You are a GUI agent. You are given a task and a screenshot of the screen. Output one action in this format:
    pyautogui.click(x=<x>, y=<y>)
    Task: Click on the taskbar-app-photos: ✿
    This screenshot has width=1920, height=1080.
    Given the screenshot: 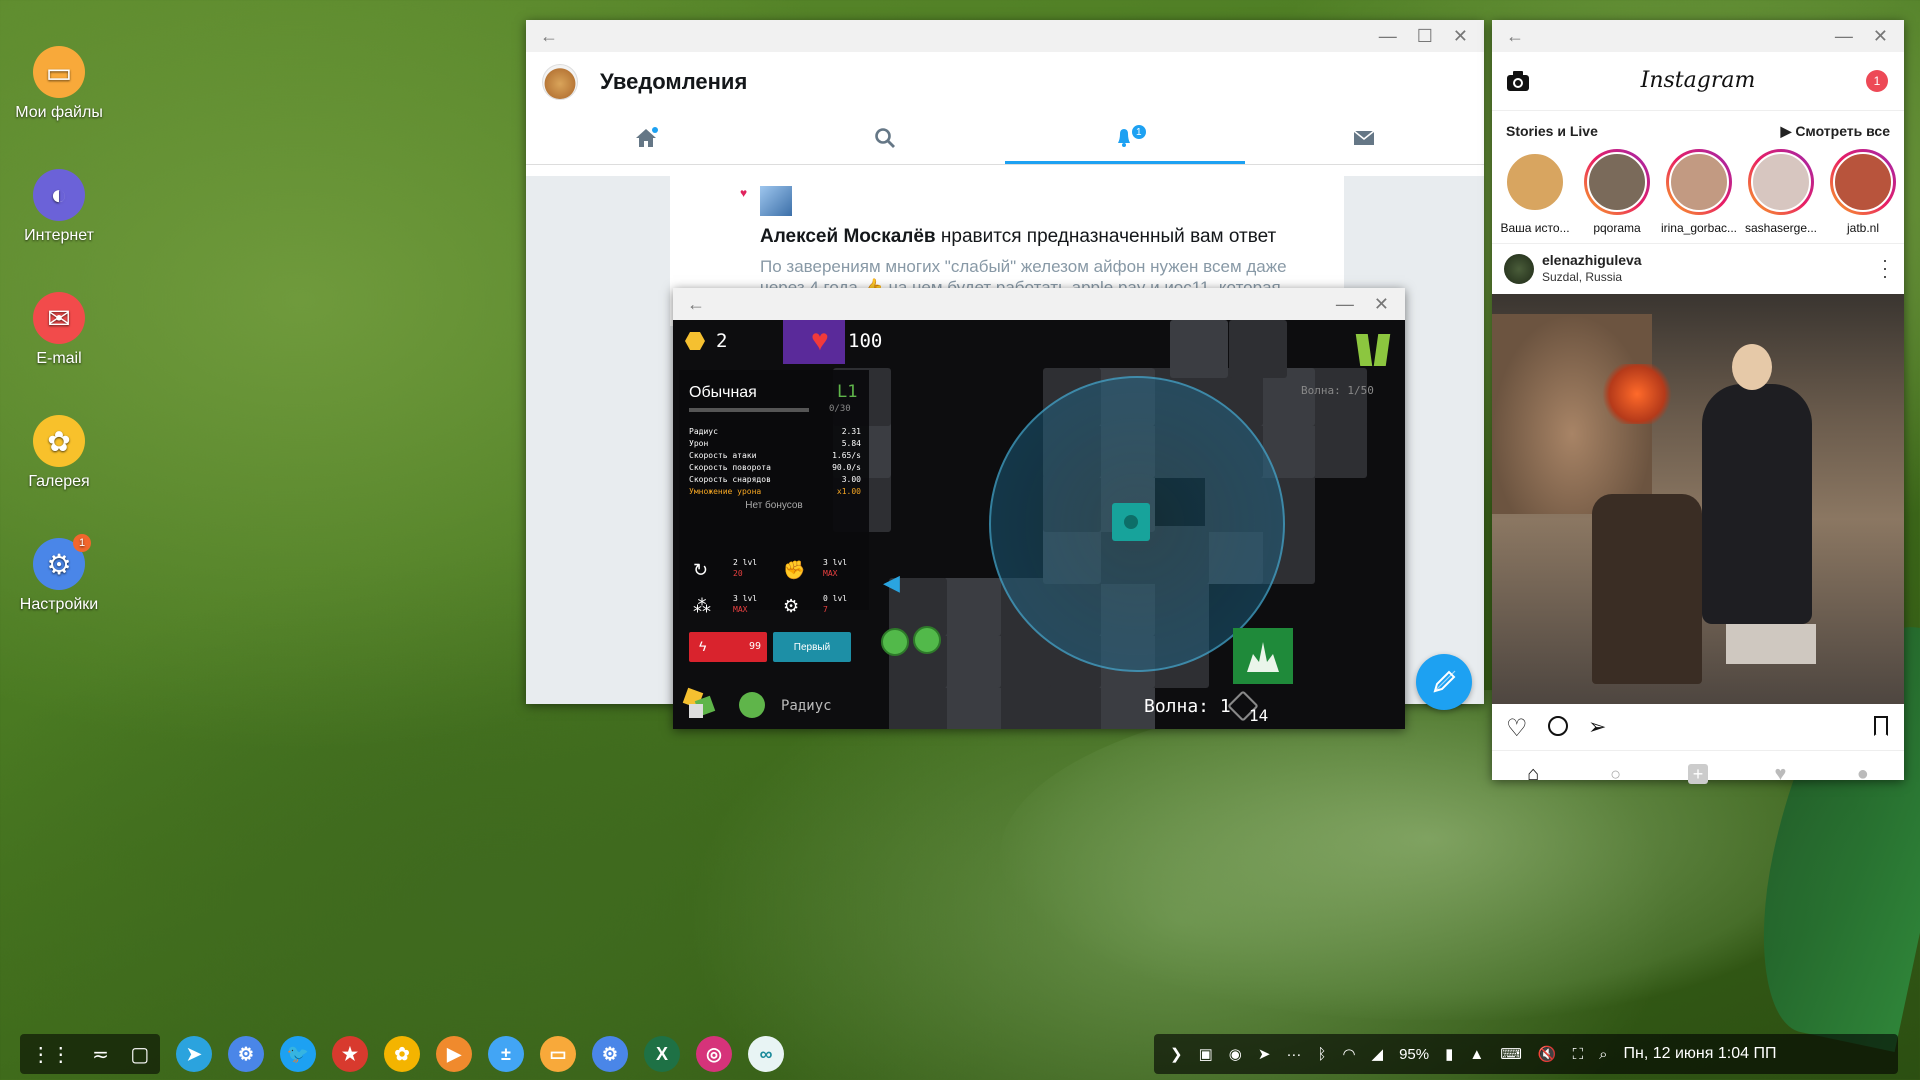 What is the action you would take?
    pyautogui.click(x=402, y=1054)
    